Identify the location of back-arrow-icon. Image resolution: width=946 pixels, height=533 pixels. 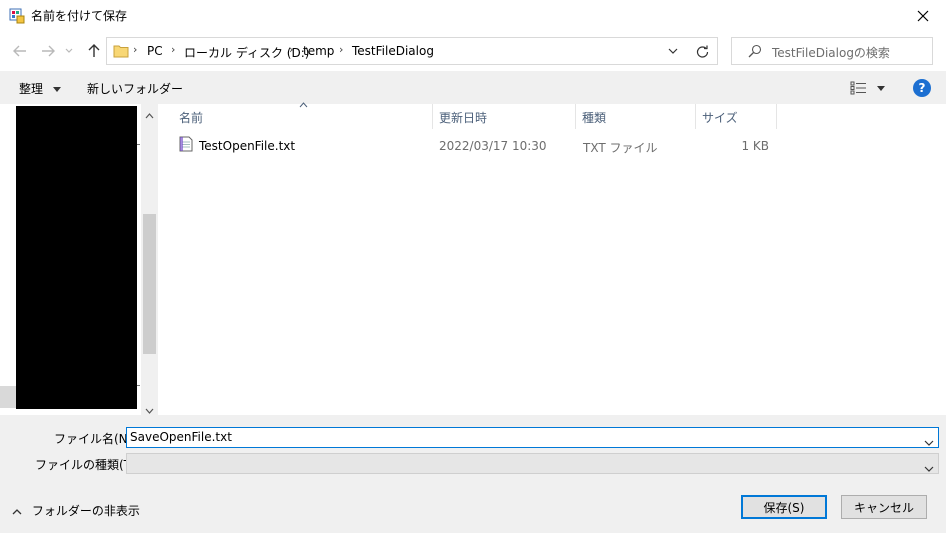
(19, 51).